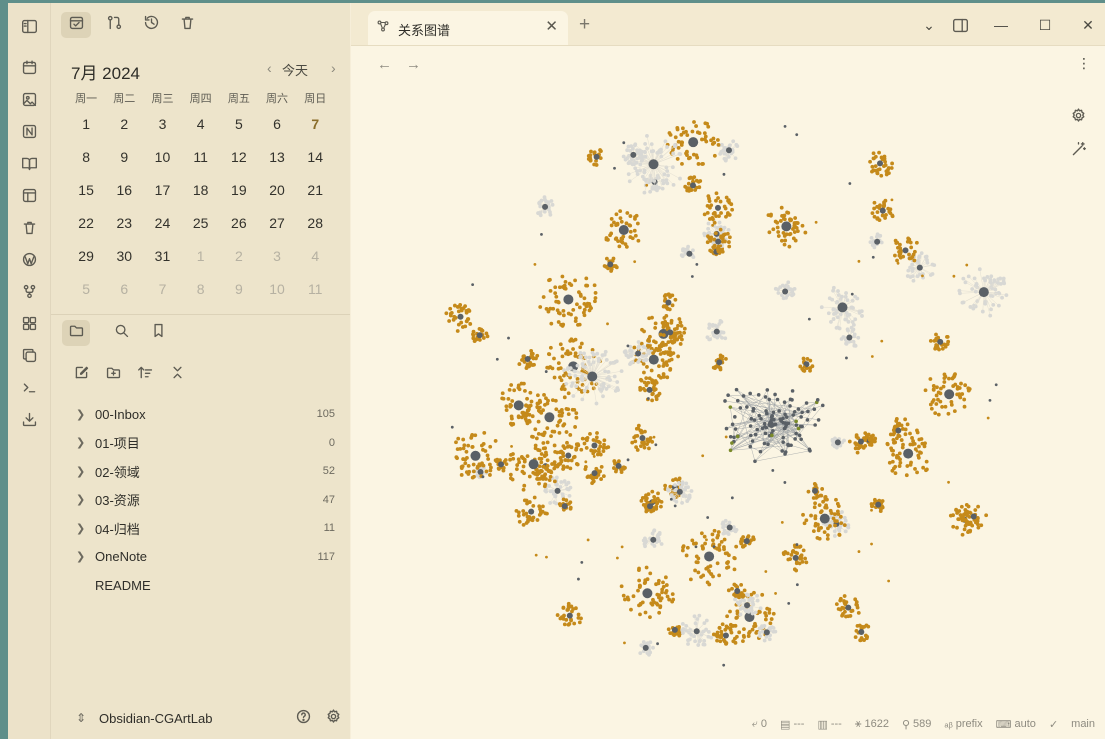 The image size is (1105, 739). I want to click on forward-arrow-icon: →, so click(413, 64).